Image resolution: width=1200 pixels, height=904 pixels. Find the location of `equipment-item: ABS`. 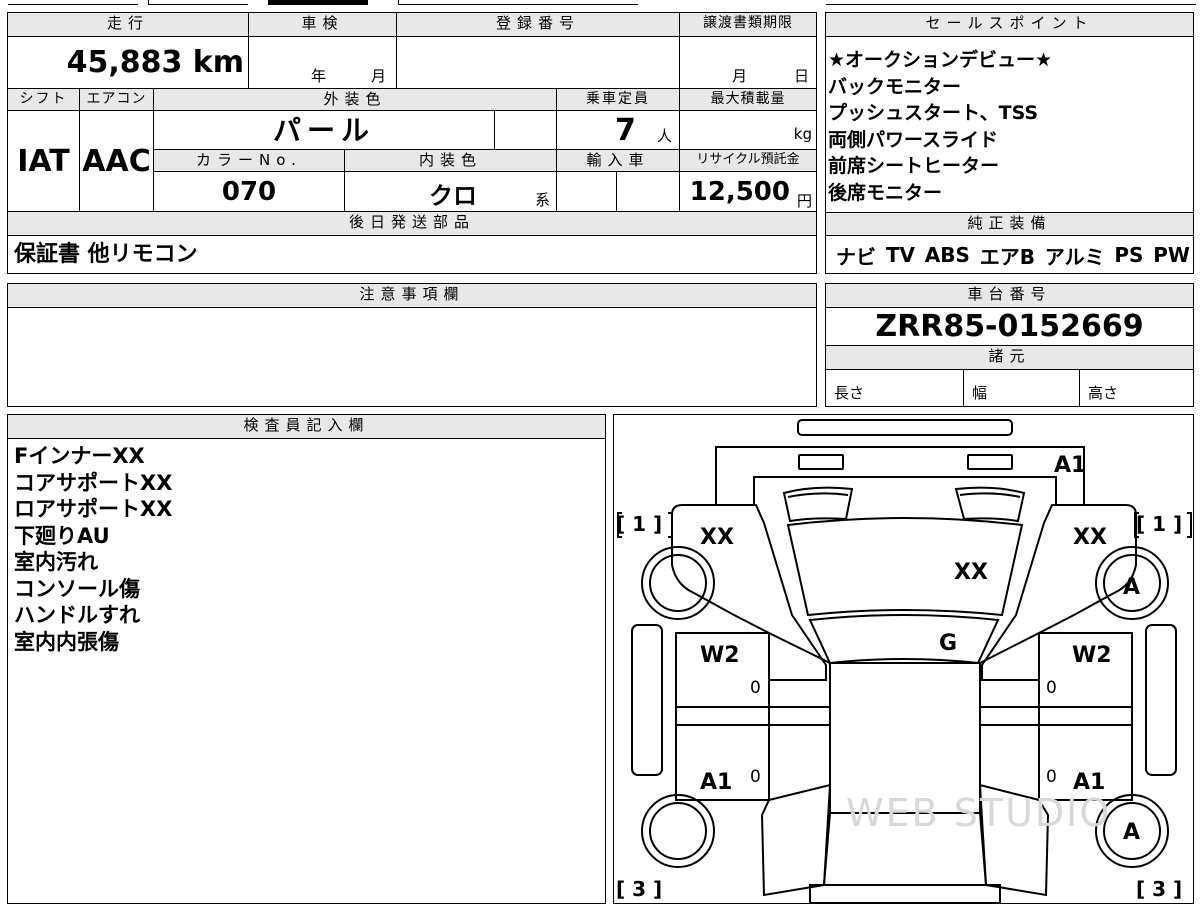

equipment-item: ABS is located at coordinates (947, 255).